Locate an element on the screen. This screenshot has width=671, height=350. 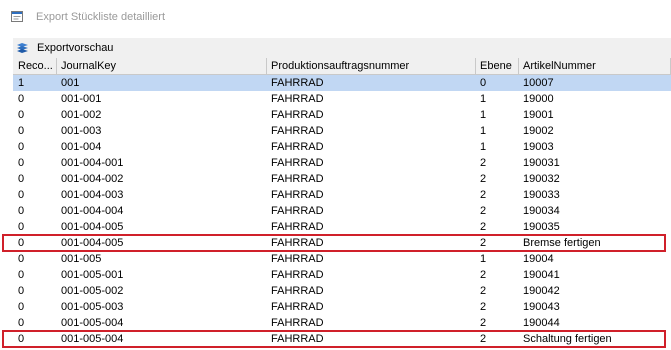
cell-journalkey: 001-004-003 is located at coordinates (162, 195).